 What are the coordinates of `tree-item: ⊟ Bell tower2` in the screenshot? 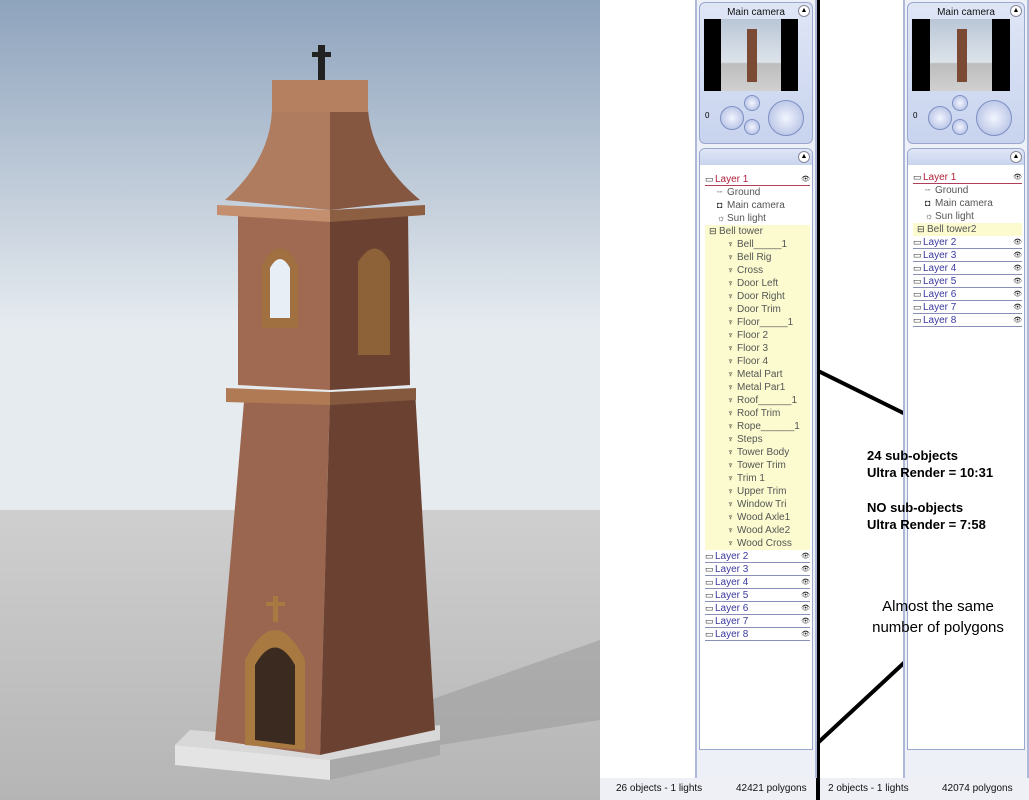 It's located at (967, 229).